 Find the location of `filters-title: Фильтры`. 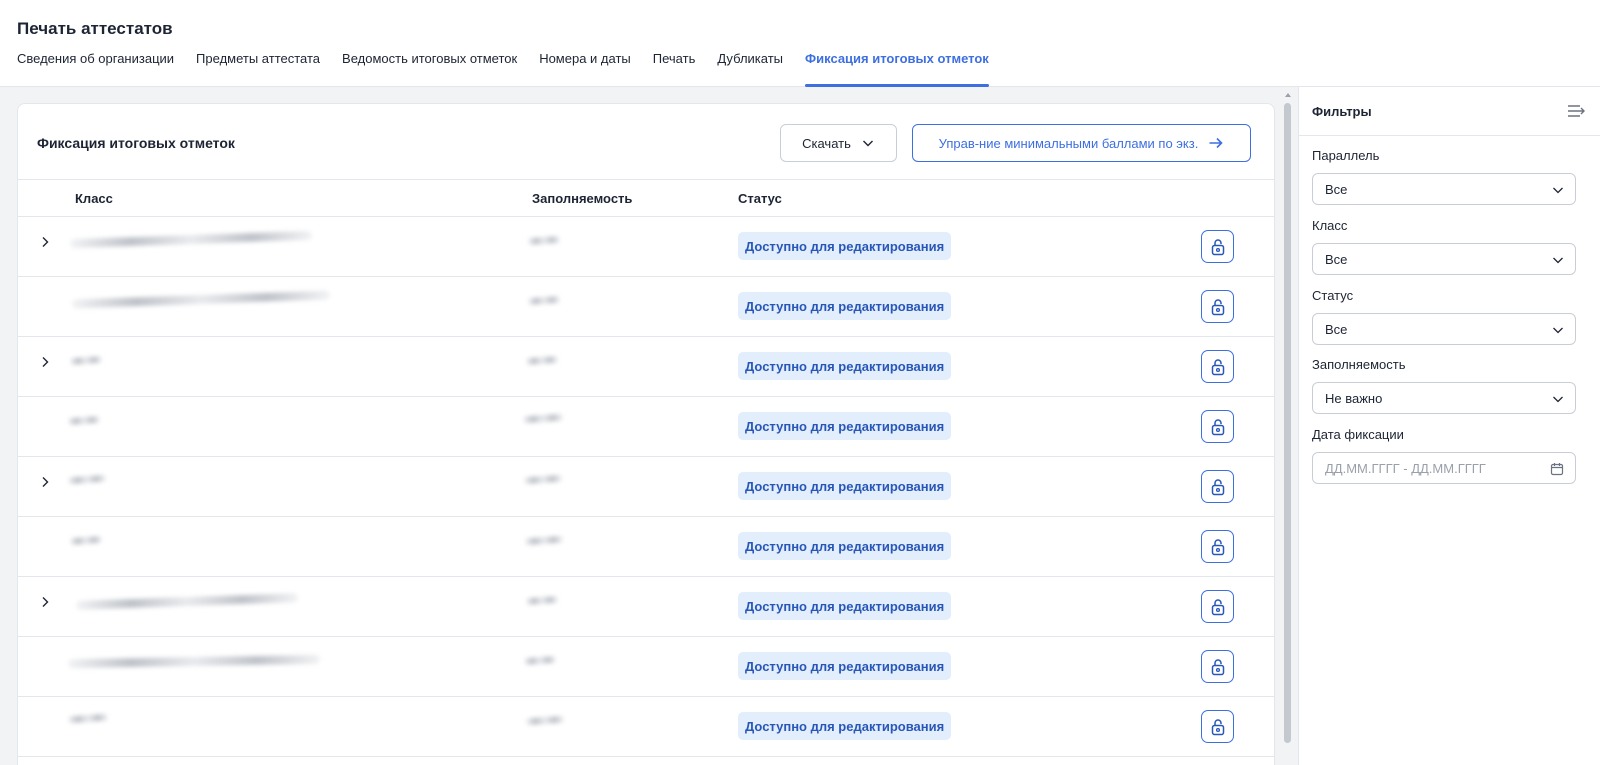

filters-title: Фильтры is located at coordinates (1342, 111).